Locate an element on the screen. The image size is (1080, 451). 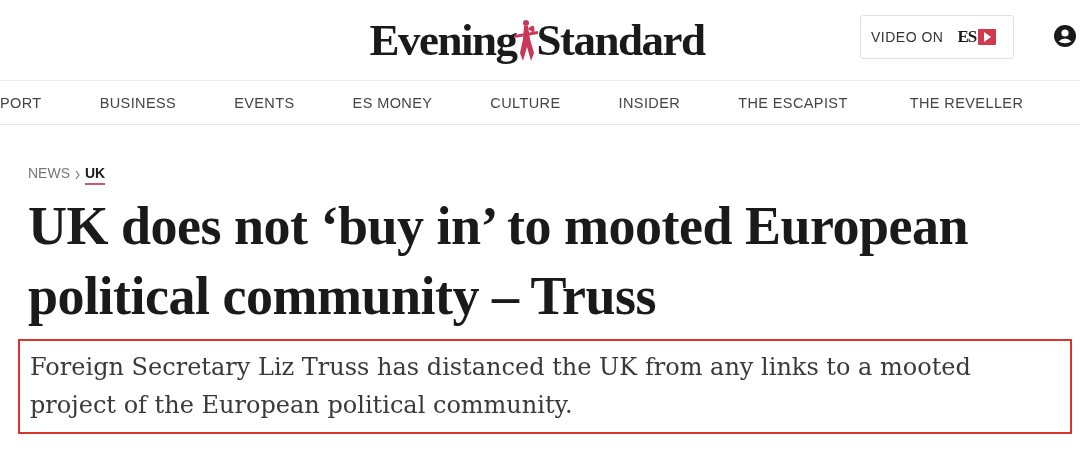
logo-wordmark: Standard is located at coordinates (620, 40).